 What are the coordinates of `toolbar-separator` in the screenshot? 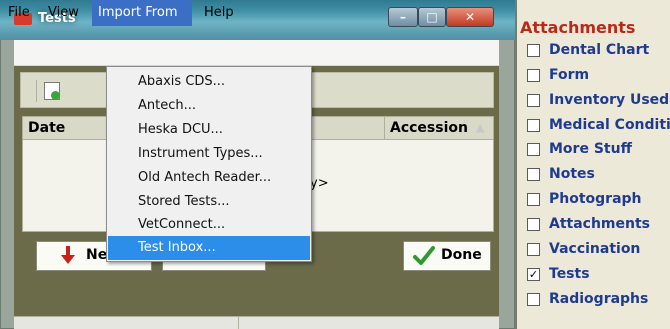 It's located at (36, 91).